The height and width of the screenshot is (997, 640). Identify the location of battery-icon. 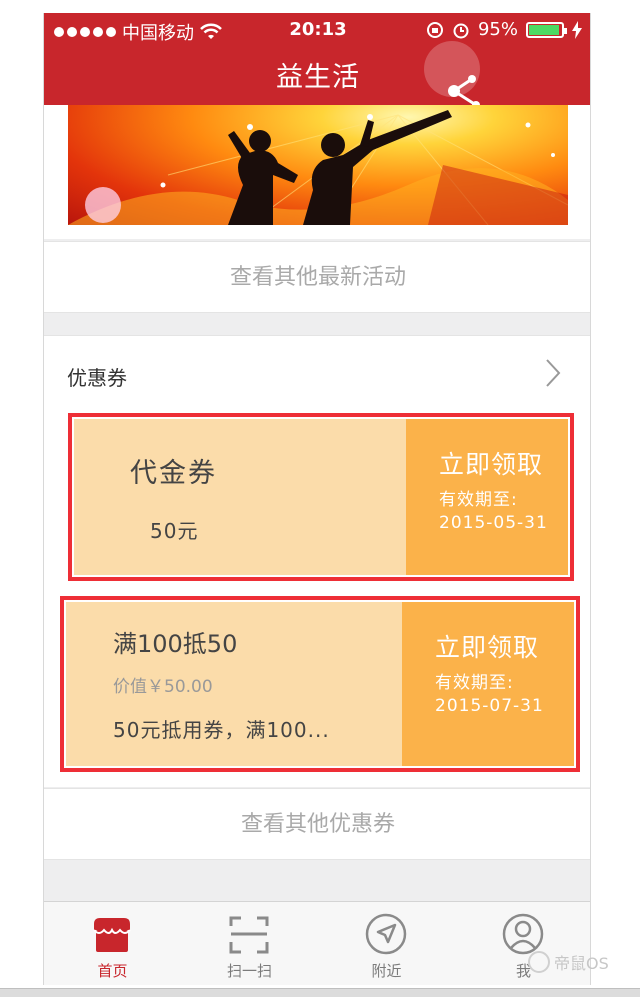
(546, 29).